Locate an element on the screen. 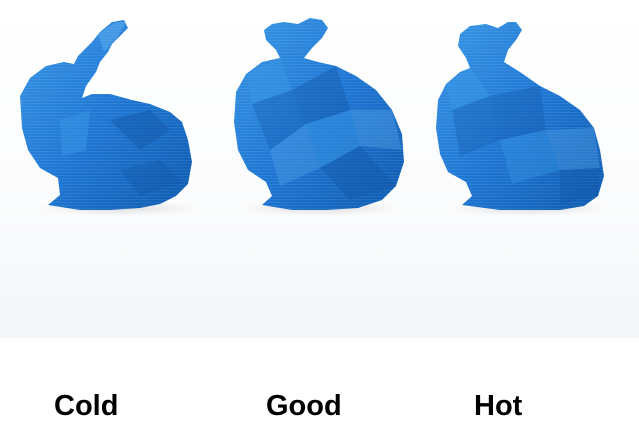 This screenshot has width=639, height=438. bunny-good is located at coordinates (319, 117).